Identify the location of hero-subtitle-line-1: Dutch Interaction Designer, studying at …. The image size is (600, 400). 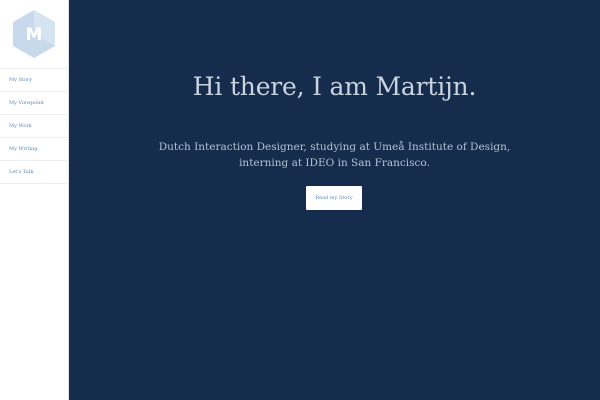
(334, 147).